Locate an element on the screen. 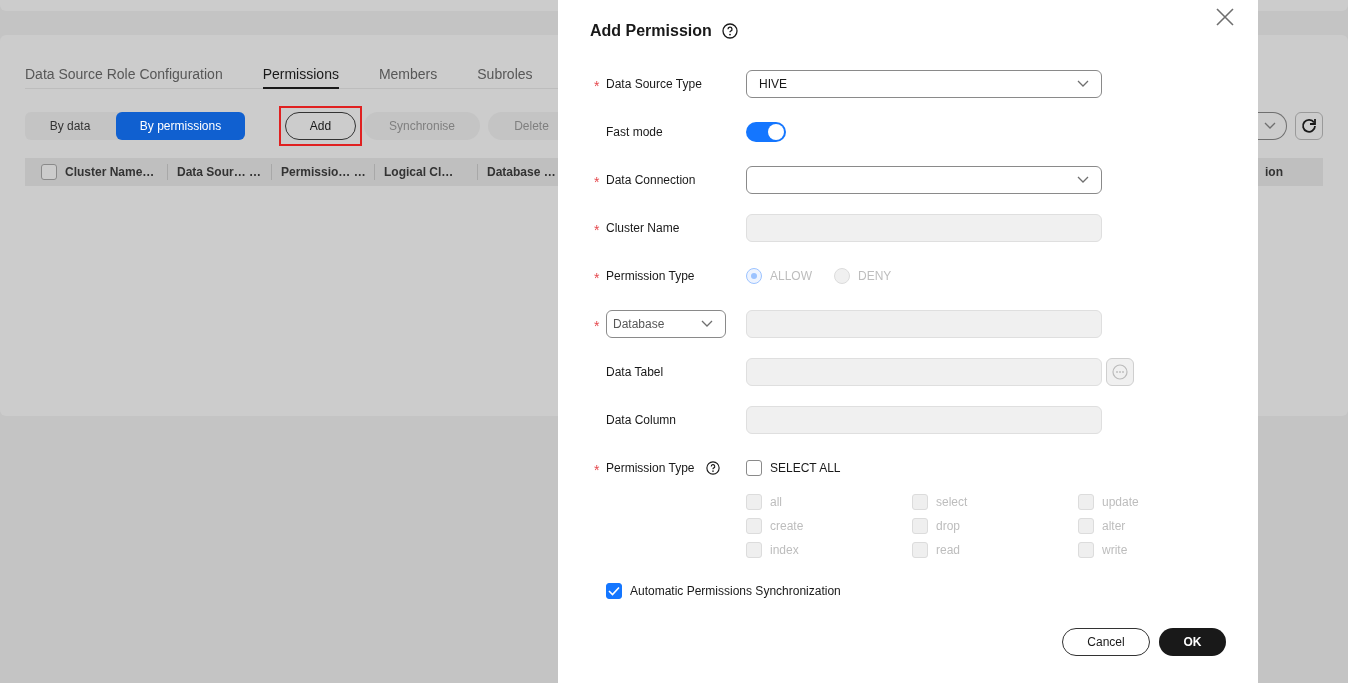  toggle-option: By data is located at coordinates (70, 126).